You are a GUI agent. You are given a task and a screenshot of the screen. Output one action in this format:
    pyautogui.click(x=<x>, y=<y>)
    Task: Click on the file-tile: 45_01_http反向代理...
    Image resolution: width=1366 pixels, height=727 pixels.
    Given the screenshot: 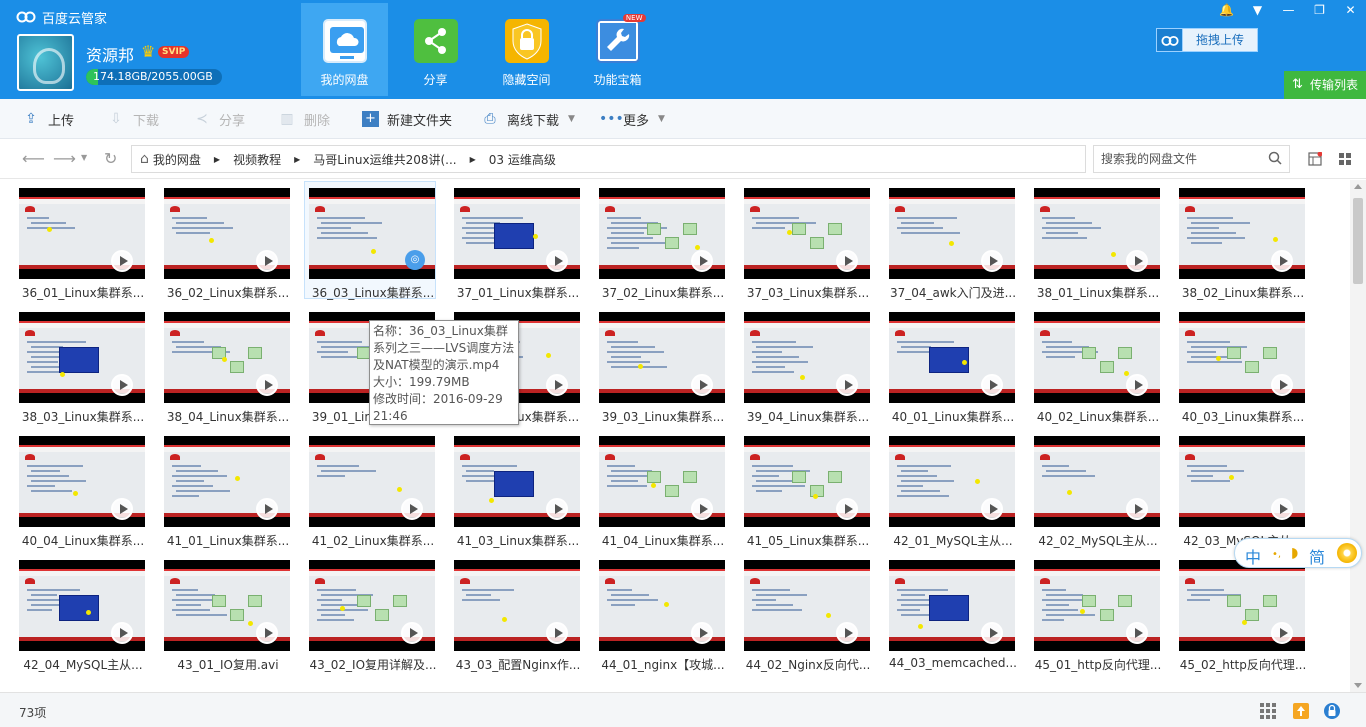 What is the action you would take?
    pyautogui.click(x=1095, y=612)
    